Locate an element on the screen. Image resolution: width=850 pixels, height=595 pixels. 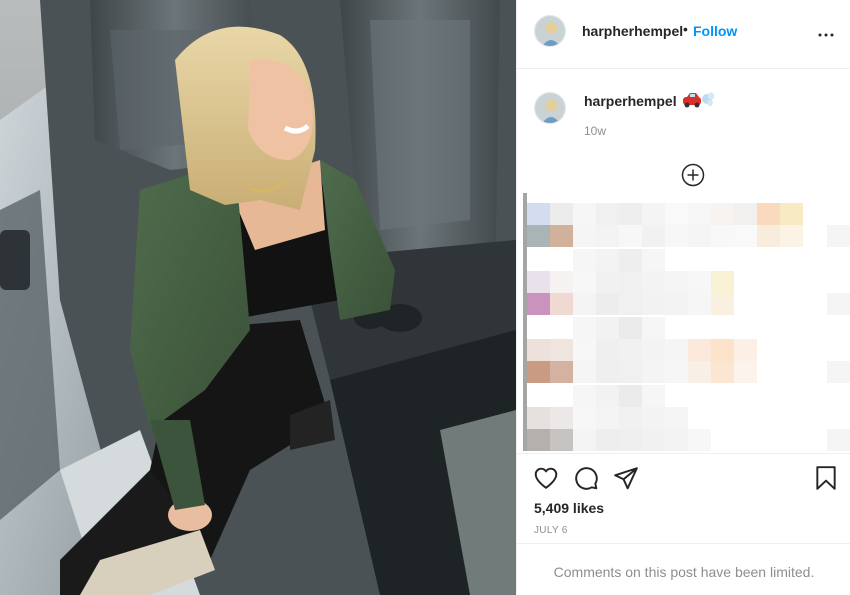
plus-circle-icon is located at coordinates (693, 175).